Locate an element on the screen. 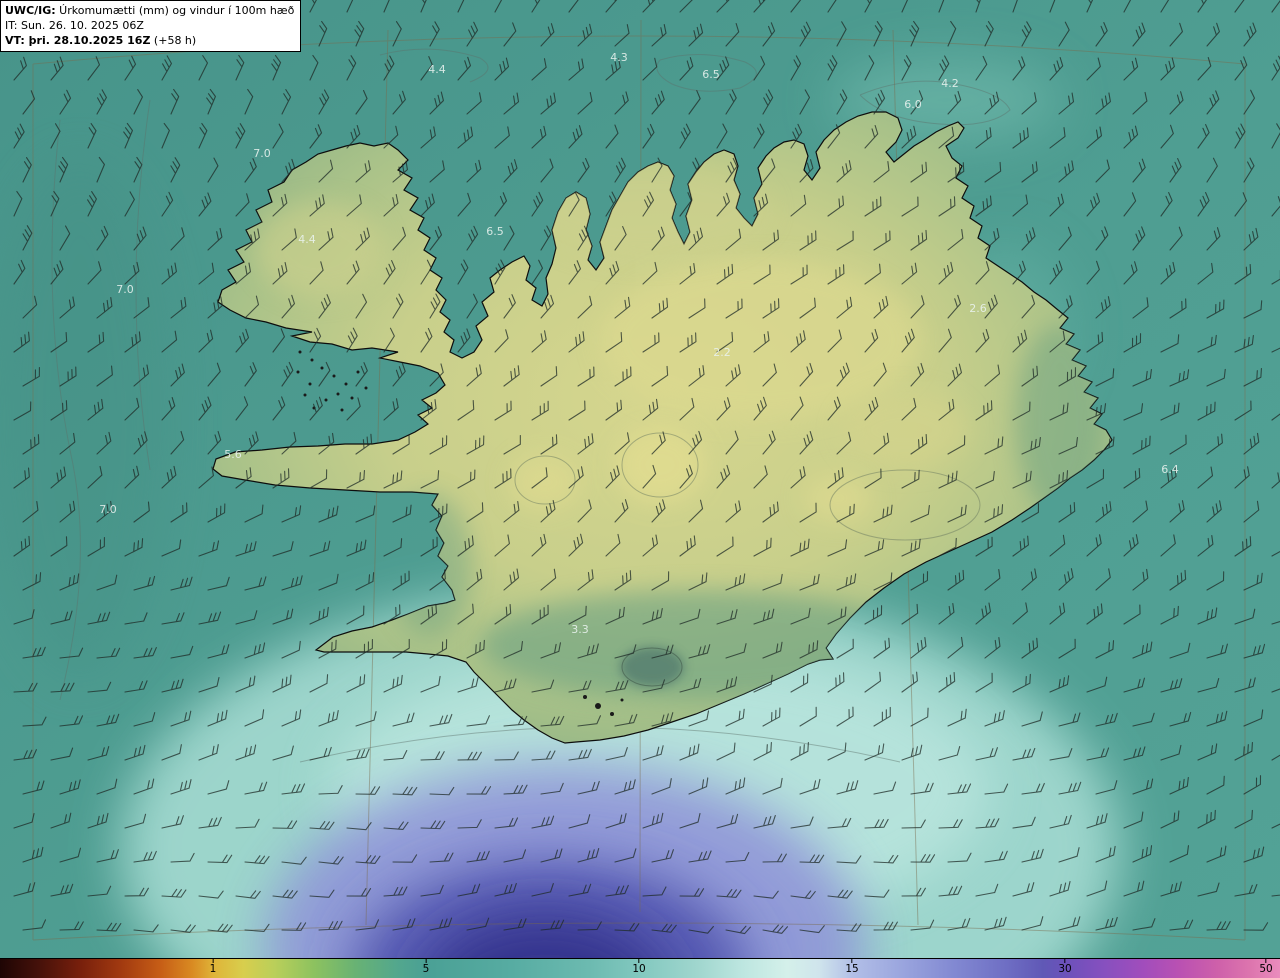  valid-label: VT: is located at coordinates (15, 40).